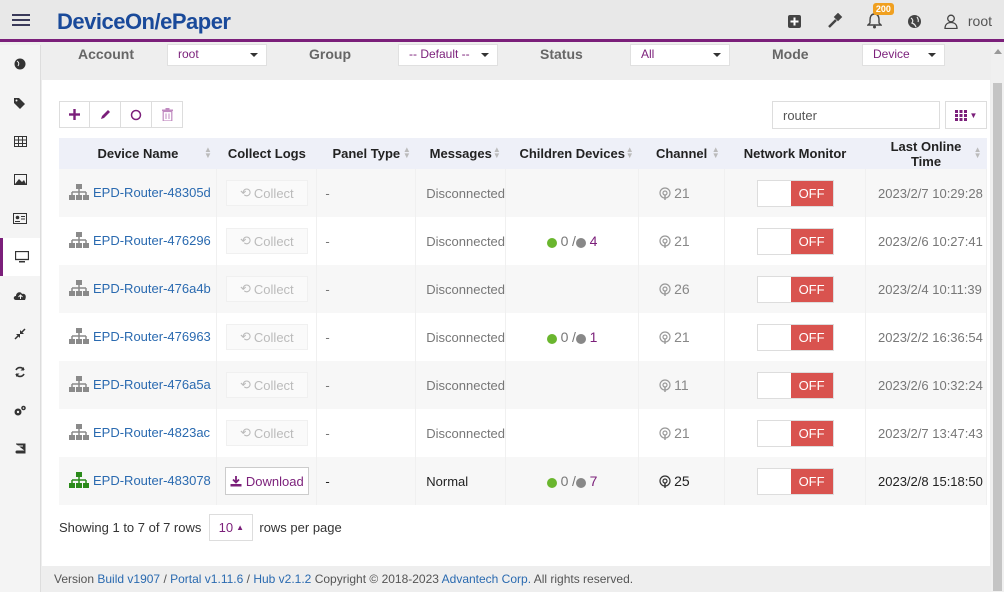 This screenshot has height=592, width=1004. What do you see at coordinates (300, 527) in the screenshot?
I see `rows-per-page-label: rows per page` at bounding box center [300, 527].